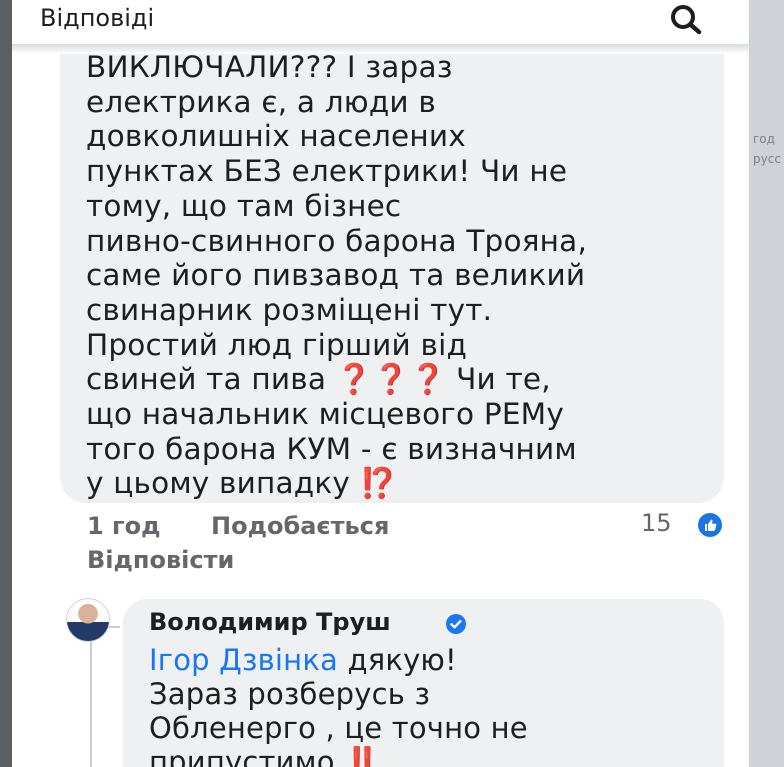 The image size is (784, 767). Describe the element at coordinates (327, 171) in the screenshot. I see `comment-line: пунктах БЕЗ електрики! Чи не` at that location.